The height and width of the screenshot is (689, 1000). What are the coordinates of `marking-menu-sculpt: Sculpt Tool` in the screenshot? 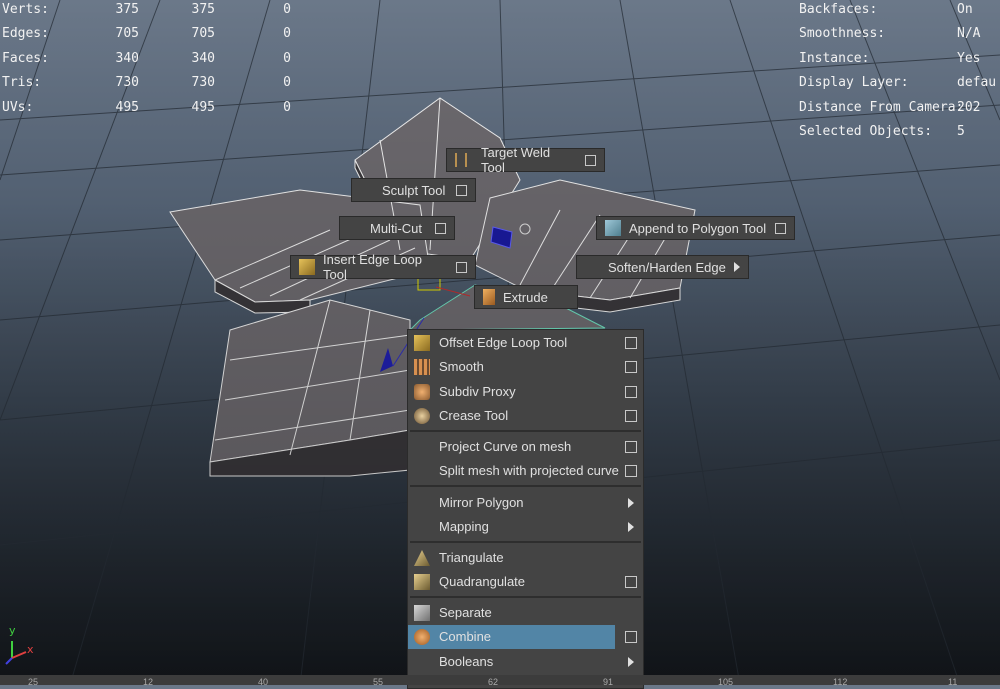 It's located at (413, 190).